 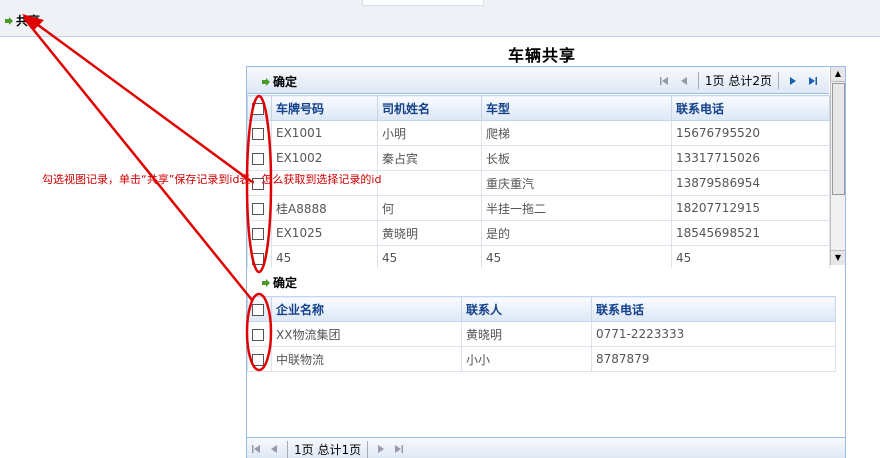 I want to click on column-header: 联系人, so click(x=526, y=309).